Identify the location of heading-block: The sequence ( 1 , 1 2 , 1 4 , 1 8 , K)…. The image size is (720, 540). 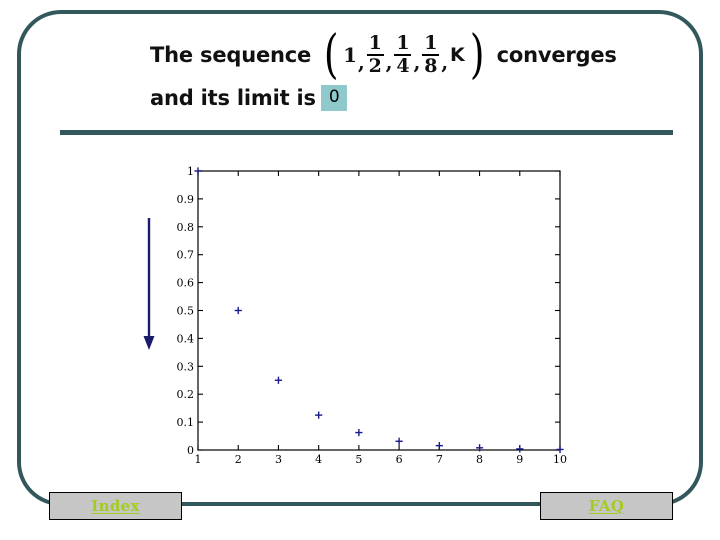
(385, 70).